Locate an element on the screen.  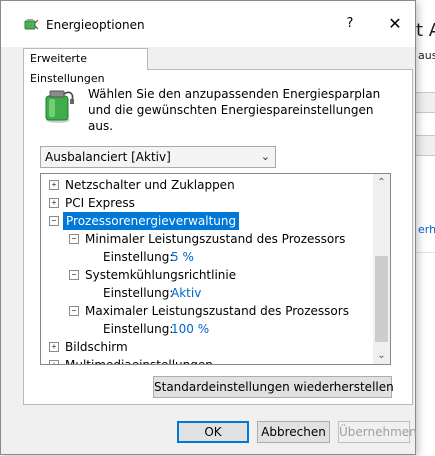
background-title-fragment: t Au is located at coordinates (425, 30).